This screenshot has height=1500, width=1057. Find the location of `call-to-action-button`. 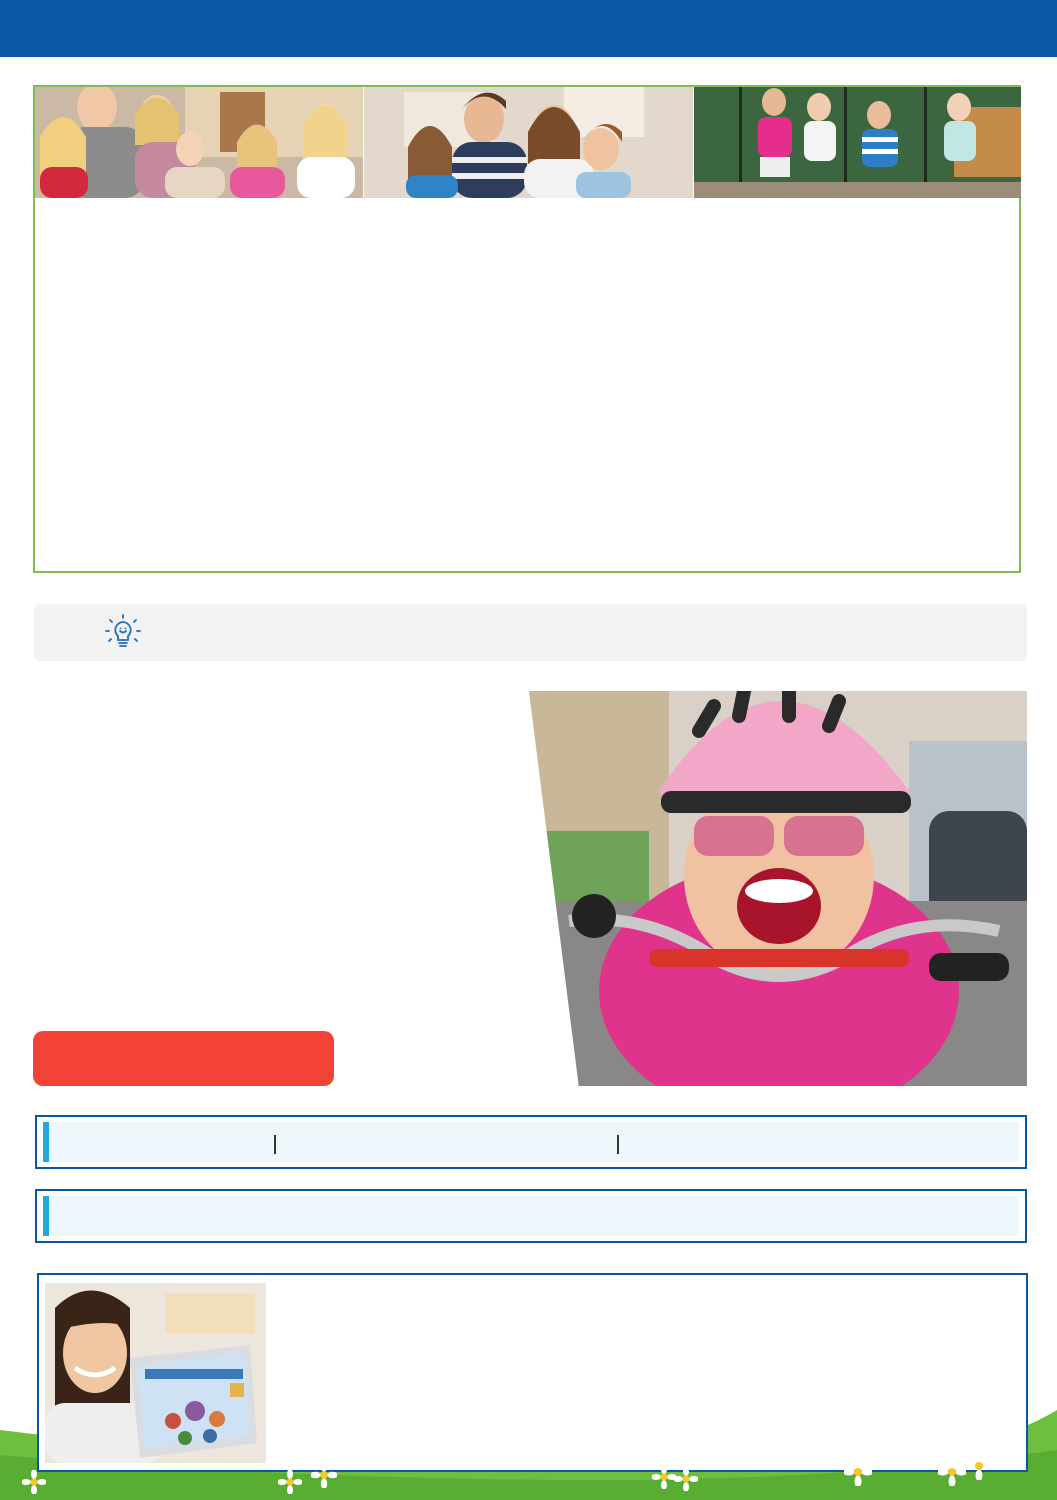

call-to-action-button is located at coordinates (183, 1058).